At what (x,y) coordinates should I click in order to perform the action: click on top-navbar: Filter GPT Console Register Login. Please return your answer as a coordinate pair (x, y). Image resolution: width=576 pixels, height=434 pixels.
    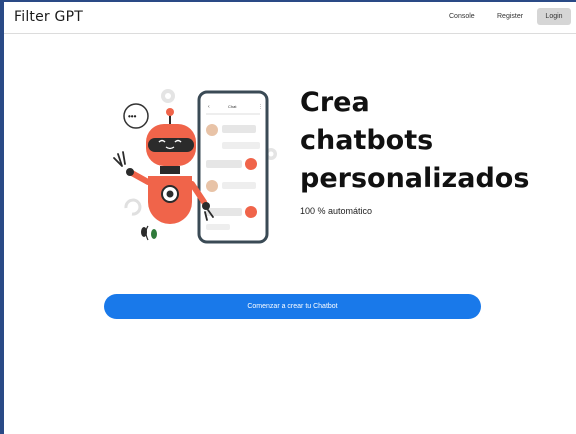
    Looking at the image, I should click on (290, 18).